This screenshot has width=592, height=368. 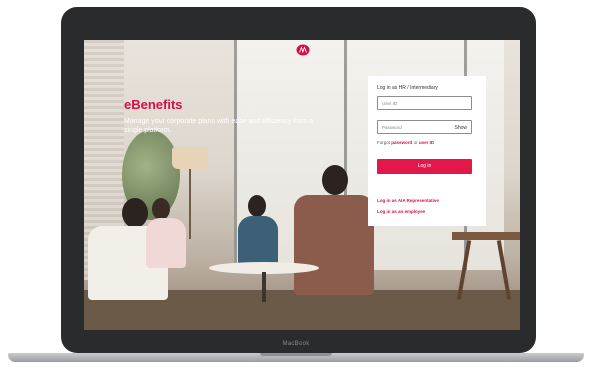 I want to click on page-title: eBenefits, so click(x=153, y=104).